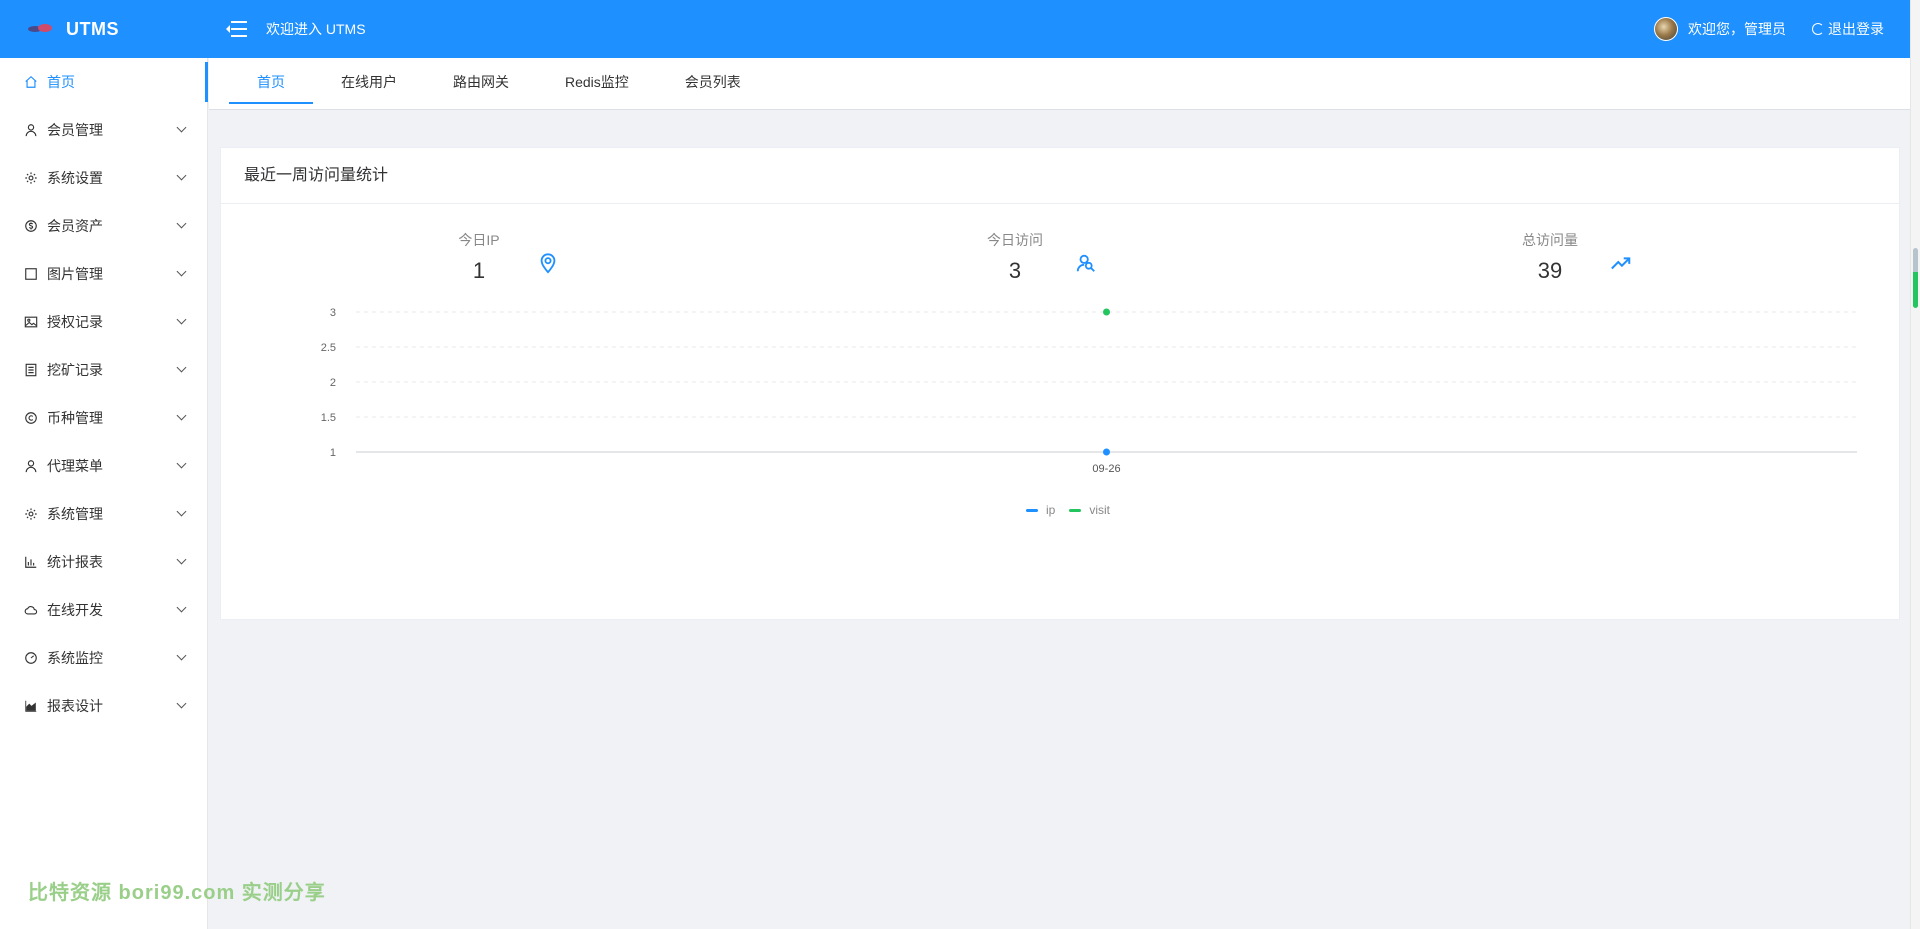  Describe the element at coordinates (1915, 278) in the screenshot. I see `scrollbar-thumb` at that location.